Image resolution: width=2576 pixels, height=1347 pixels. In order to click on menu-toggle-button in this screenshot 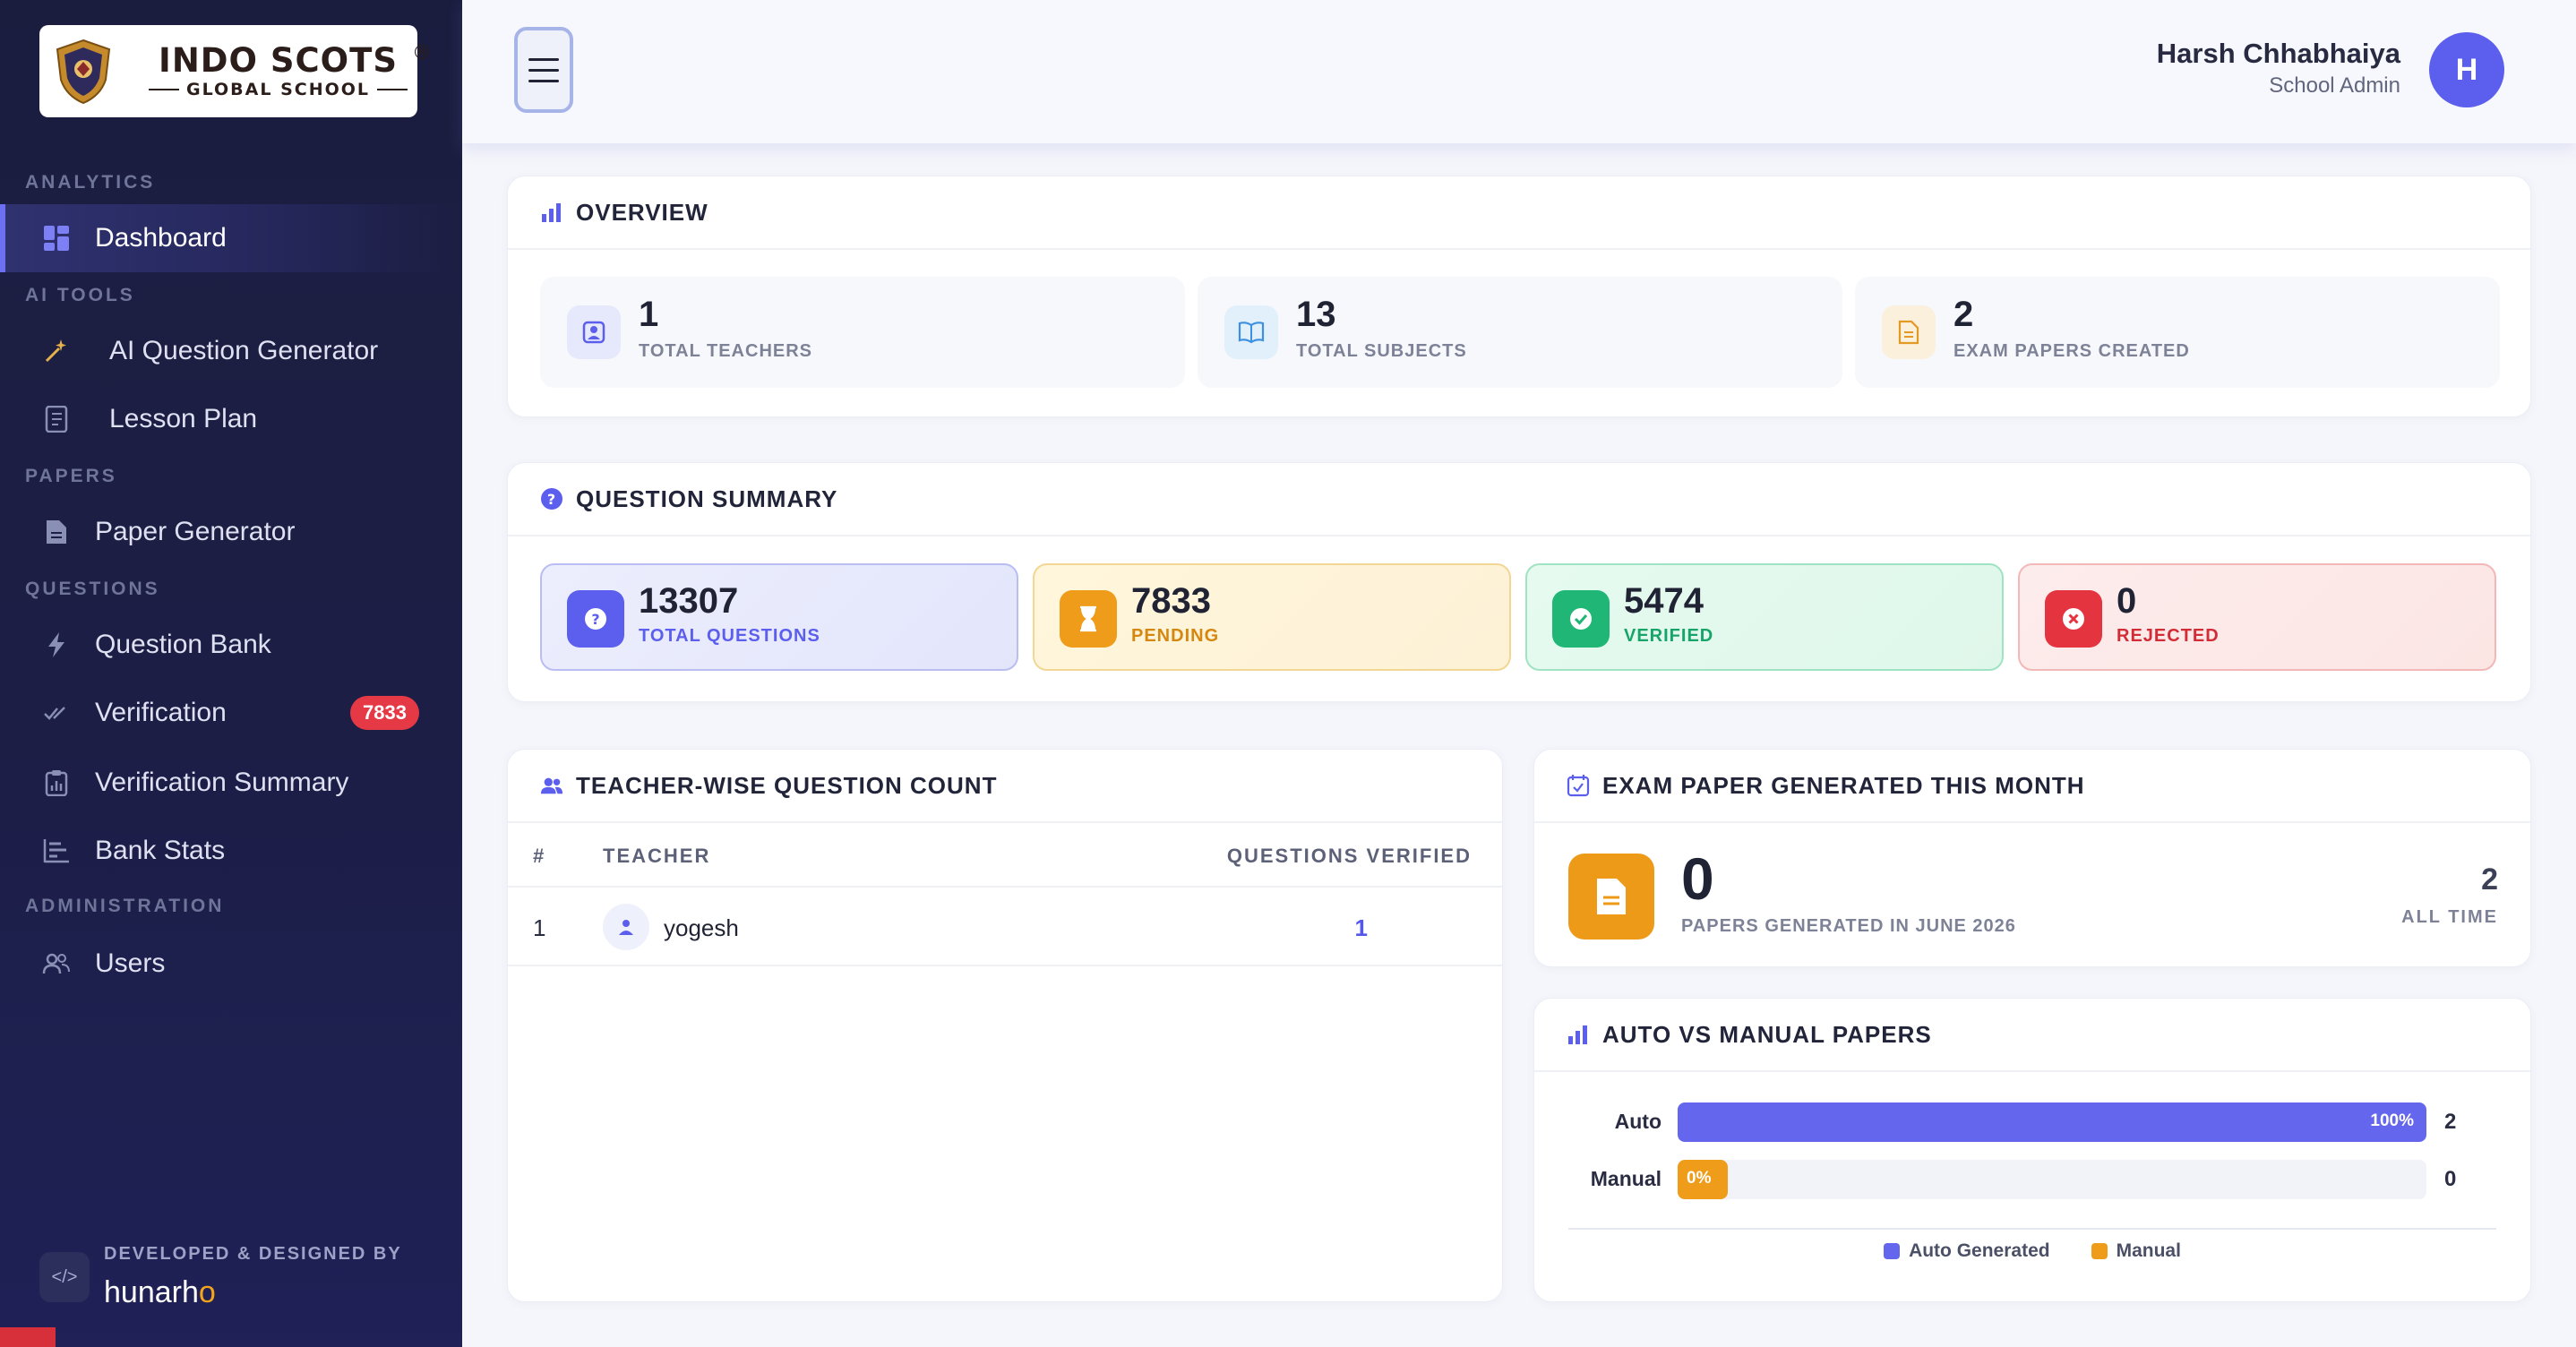, I will do `click(543, 70)`.